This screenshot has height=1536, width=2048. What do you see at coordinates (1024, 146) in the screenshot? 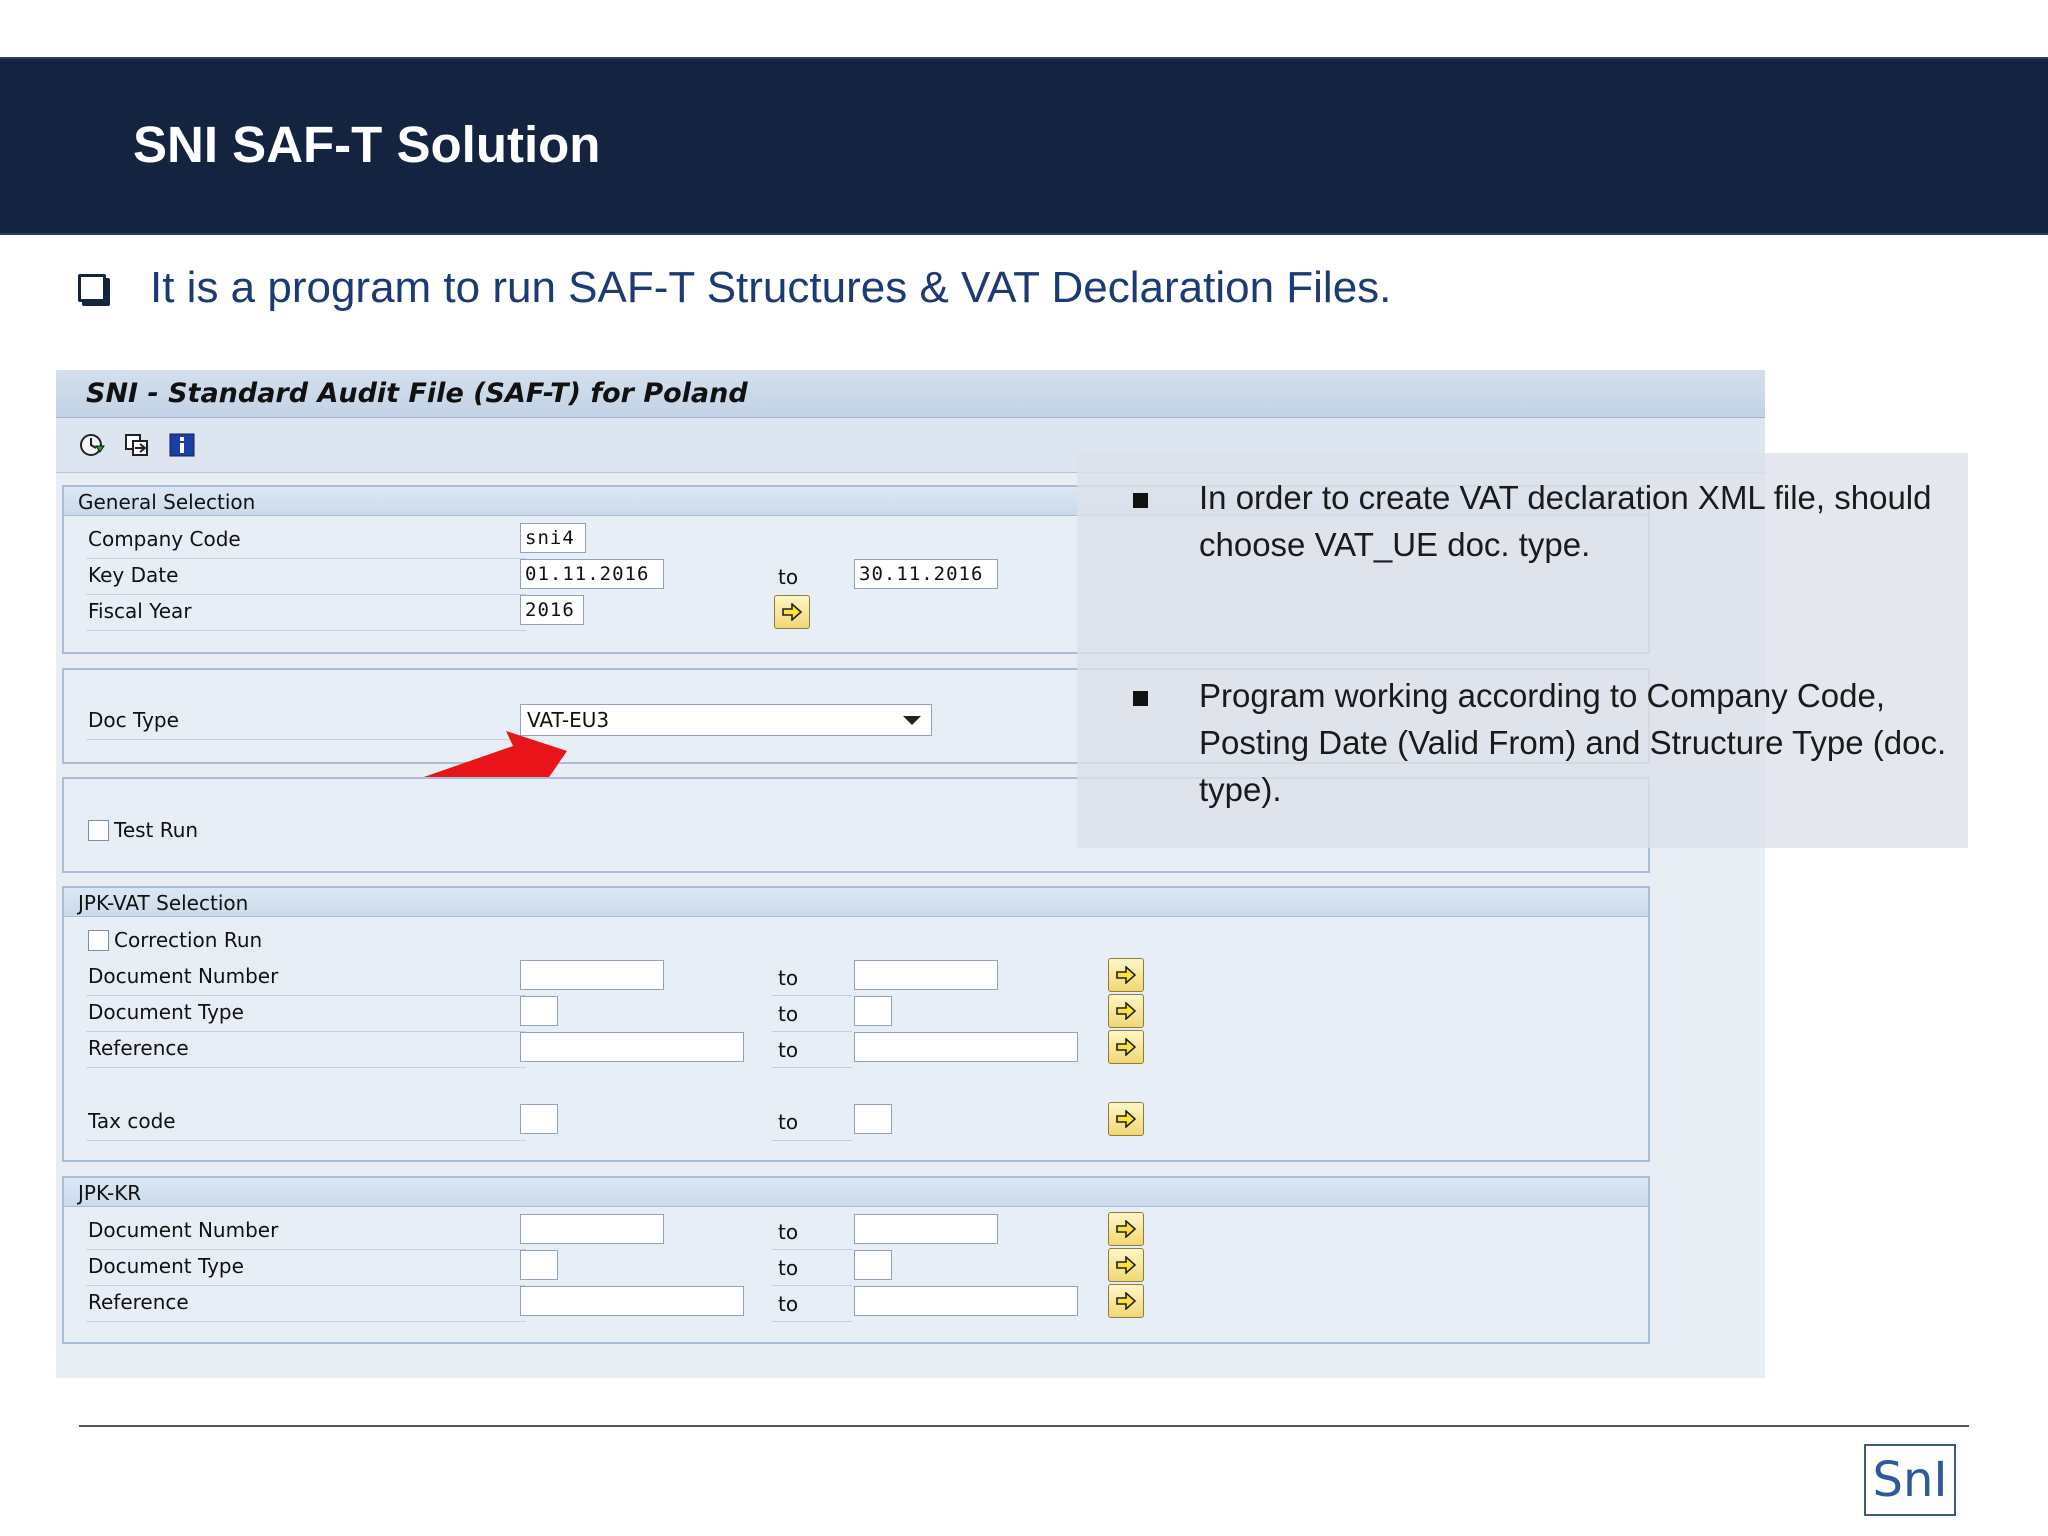
I see `slide-header: SNI SAF-T Solution` at bounding box center [1024, 146].